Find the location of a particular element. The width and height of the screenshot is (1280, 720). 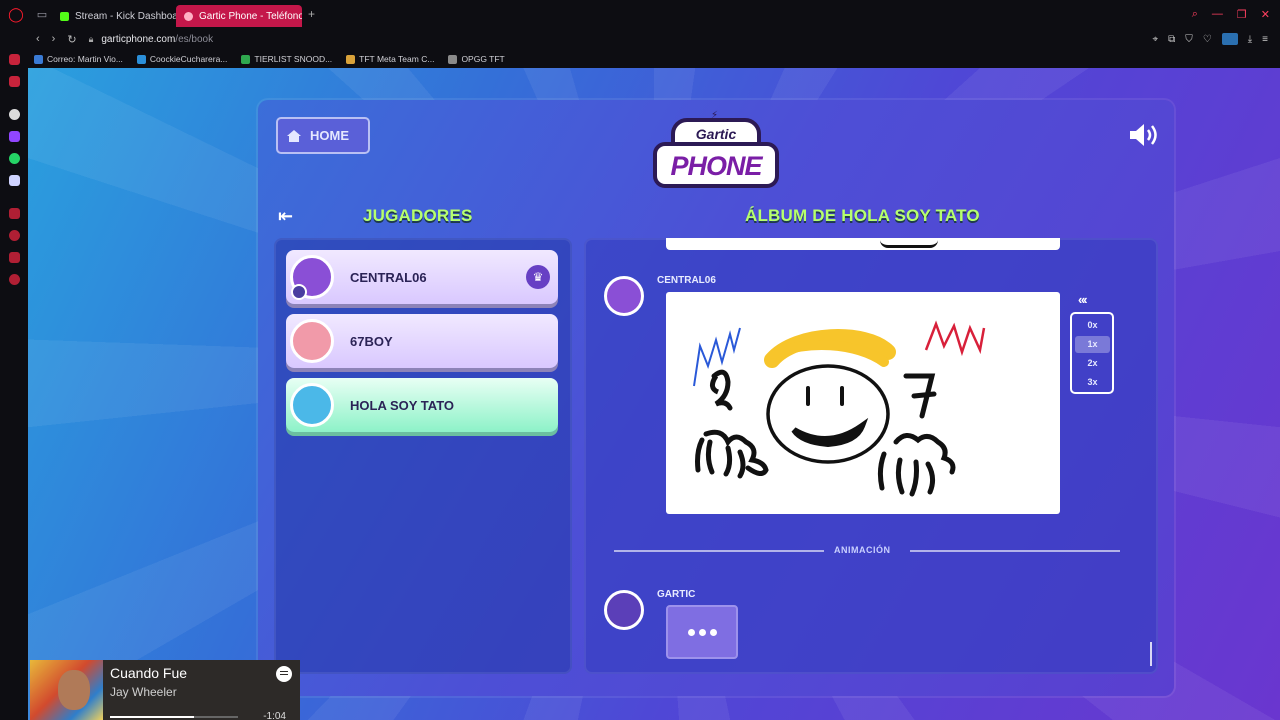

player-card-hola-soy-tato: HOLA SOY TATO is located at coordinates (422, 405).